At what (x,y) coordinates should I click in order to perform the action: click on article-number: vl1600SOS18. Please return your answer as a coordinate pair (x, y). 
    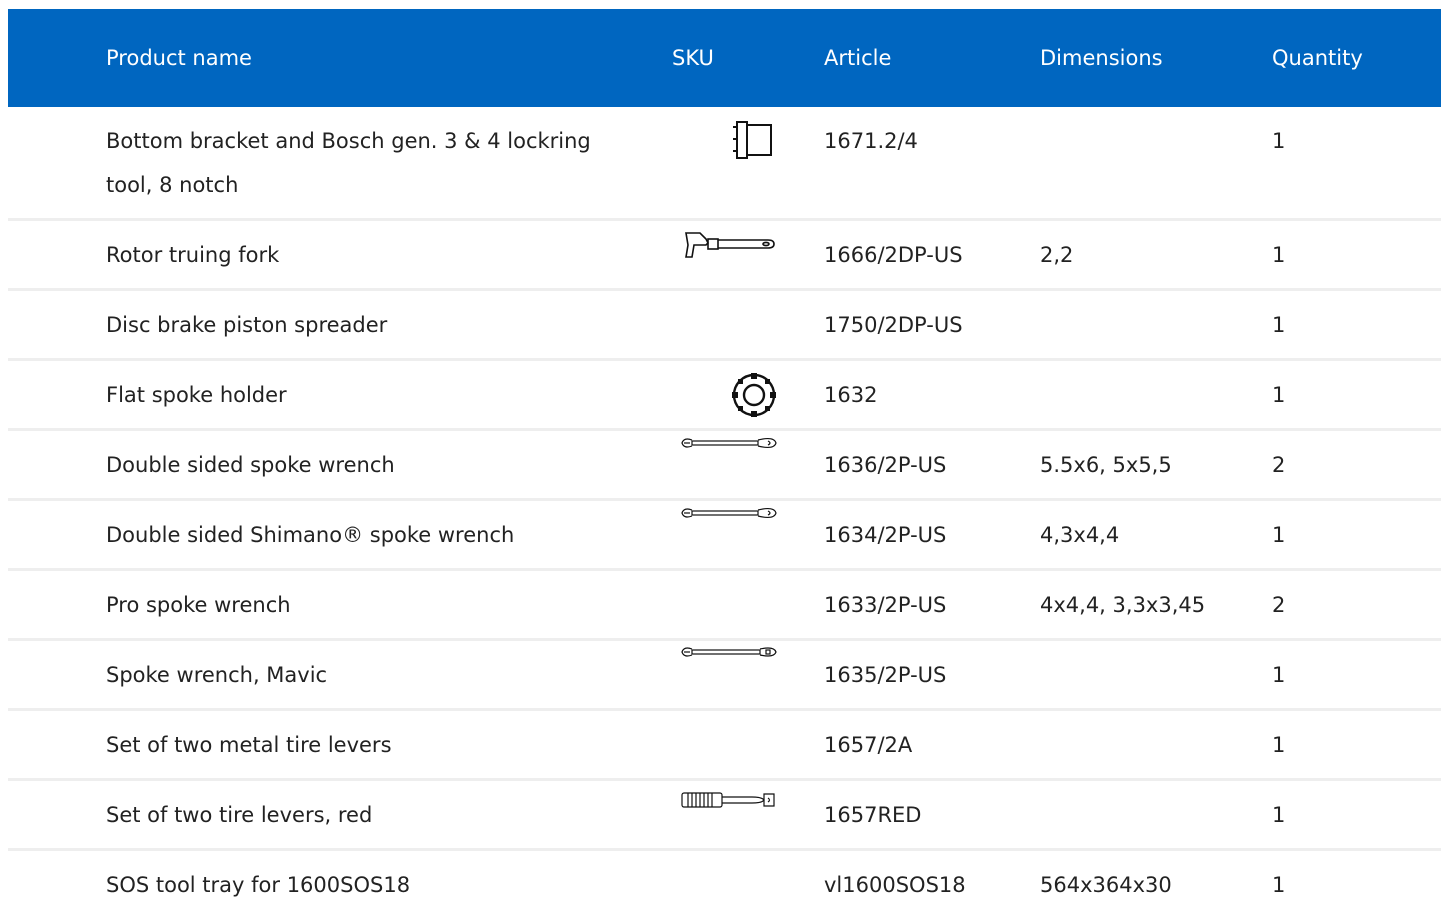
    Looking at the image, I should click on (895, 885).